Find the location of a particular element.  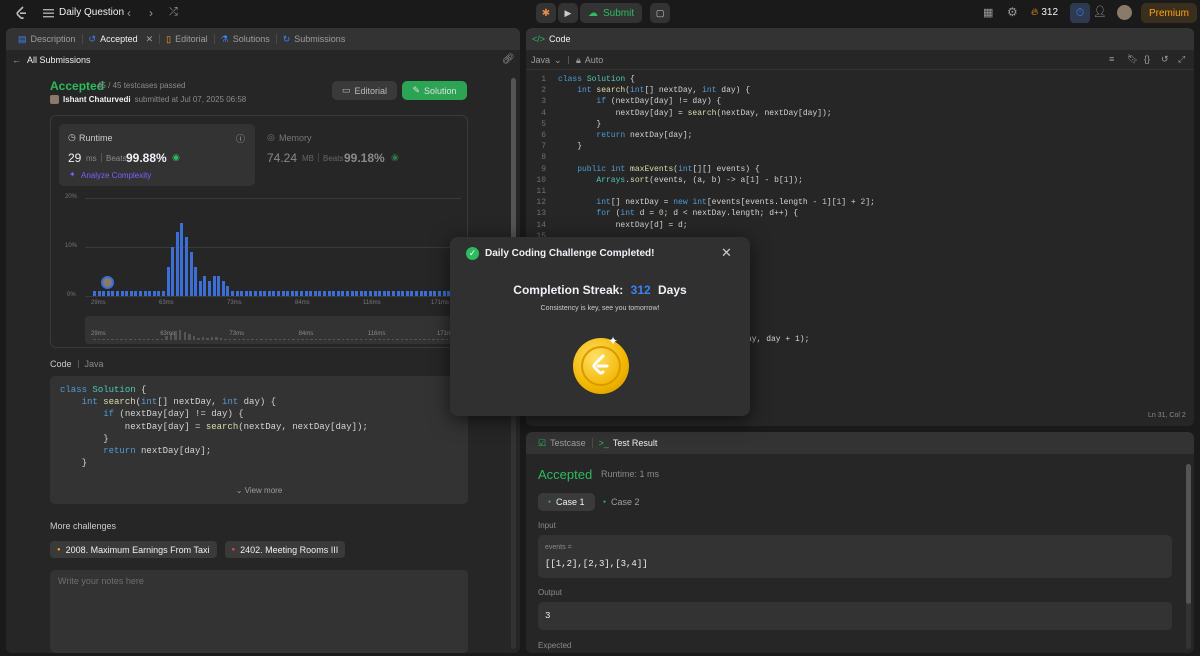

streak-counter: 🔥︎ 312 is located at coordinates (1044, 12).